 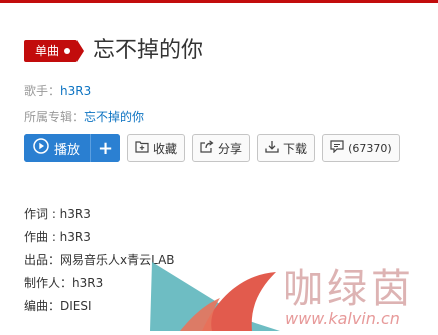 I want to click on single-badge-label: 单曲, so click(x=47, y=51).